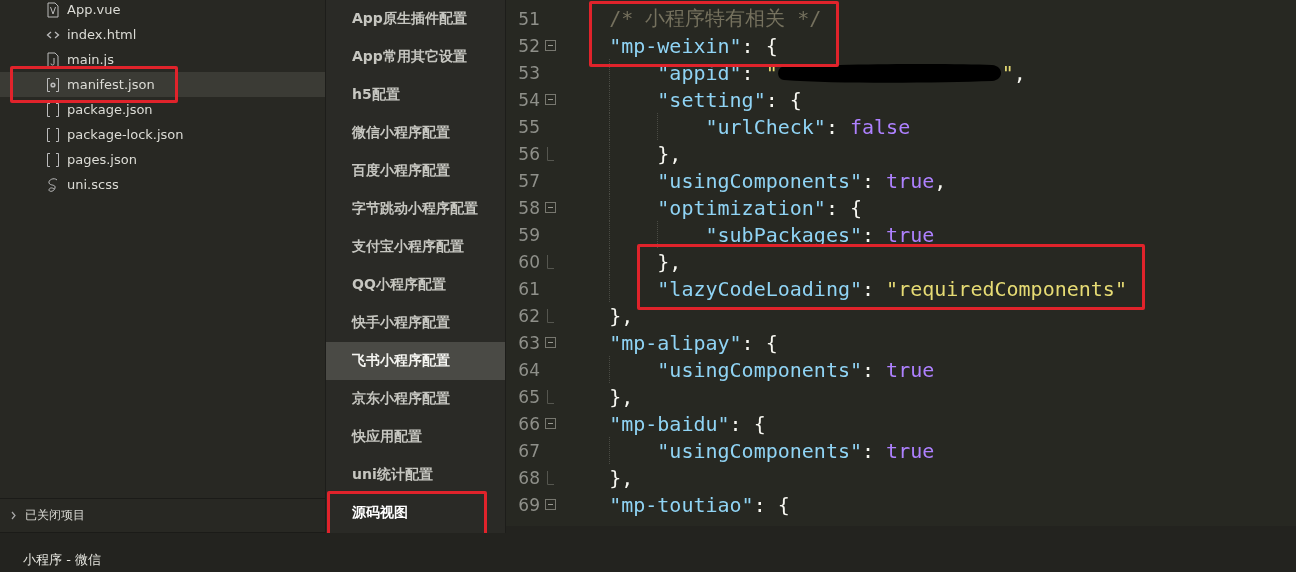 This screenshot has width=1296, height=572. Describe the element at coordinates (90, 59) in the screenshot. I see `file-name: main.js` at that location.